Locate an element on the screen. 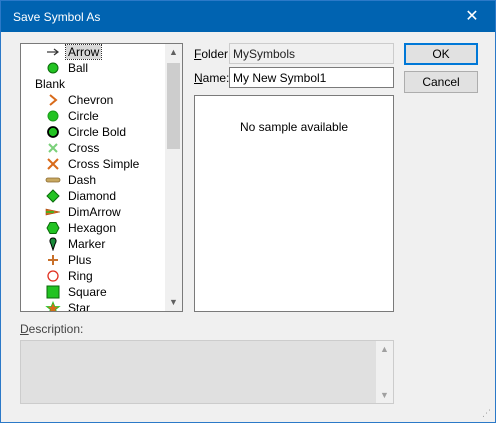 The image size is (496, 423). close-icon: ✕ is located at coordinates (472, 16).